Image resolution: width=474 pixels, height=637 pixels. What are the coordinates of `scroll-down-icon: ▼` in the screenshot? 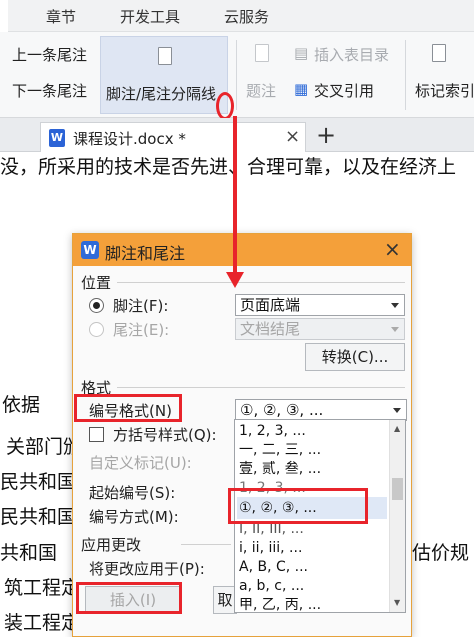 It's located at (397, 602).